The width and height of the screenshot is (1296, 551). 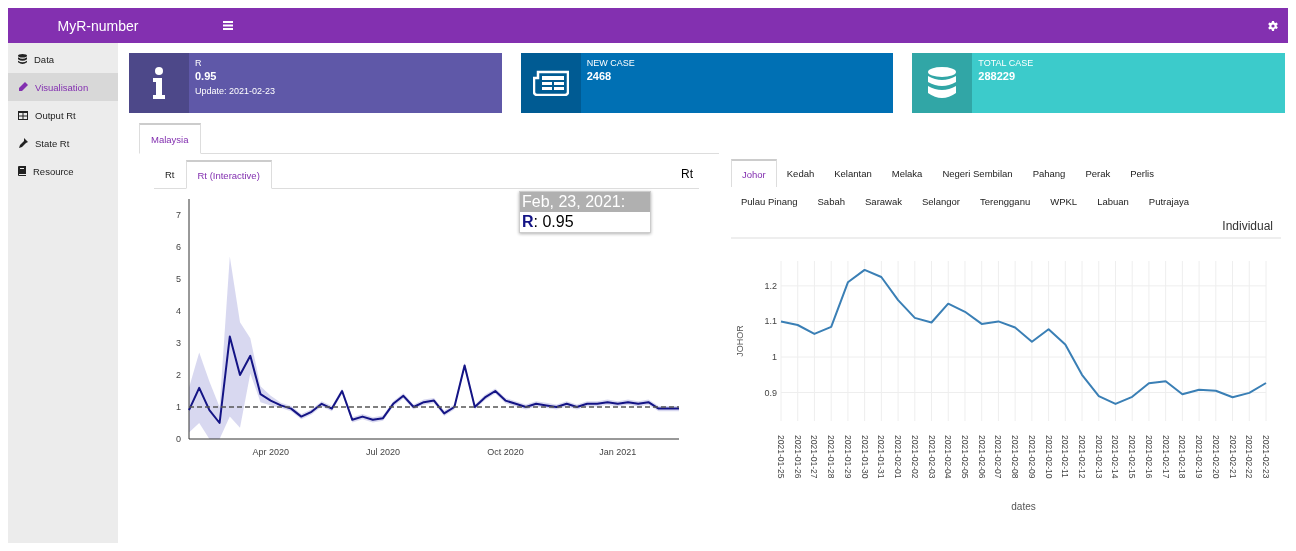 I want to click on info-icon, so click(x=159, y=83).